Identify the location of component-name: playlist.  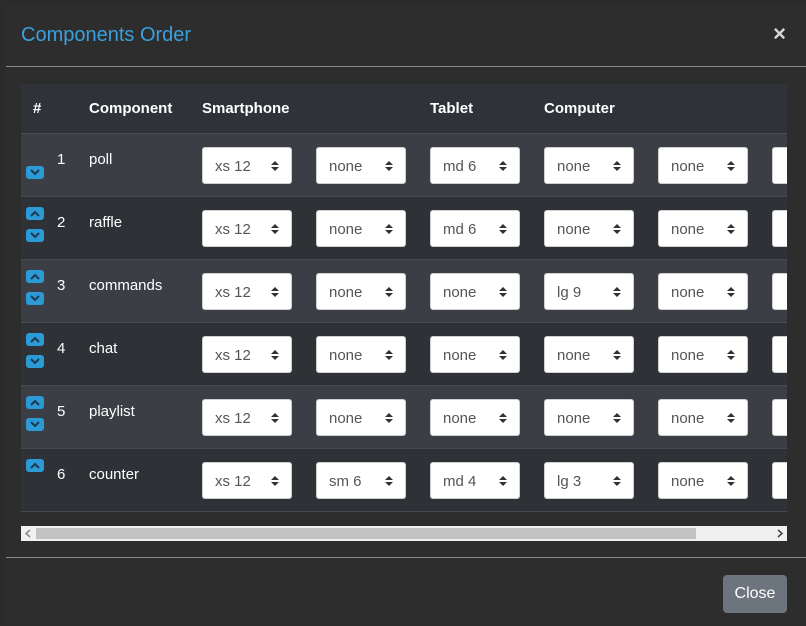
(112, 411).